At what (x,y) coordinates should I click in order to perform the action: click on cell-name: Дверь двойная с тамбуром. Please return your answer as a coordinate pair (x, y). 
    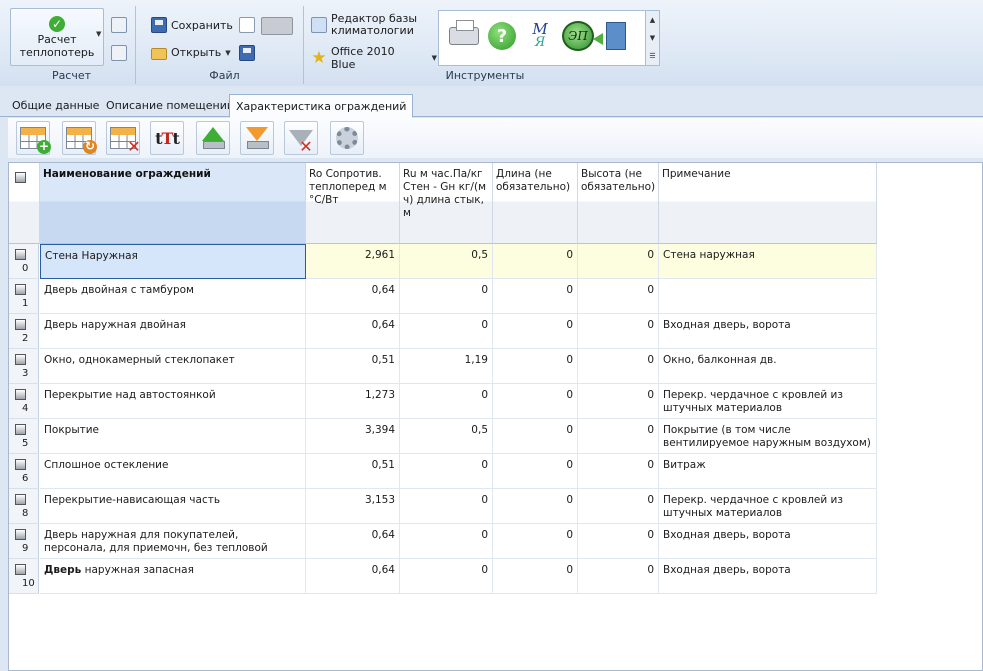
    Looking at the image, I should click on (173, 296).